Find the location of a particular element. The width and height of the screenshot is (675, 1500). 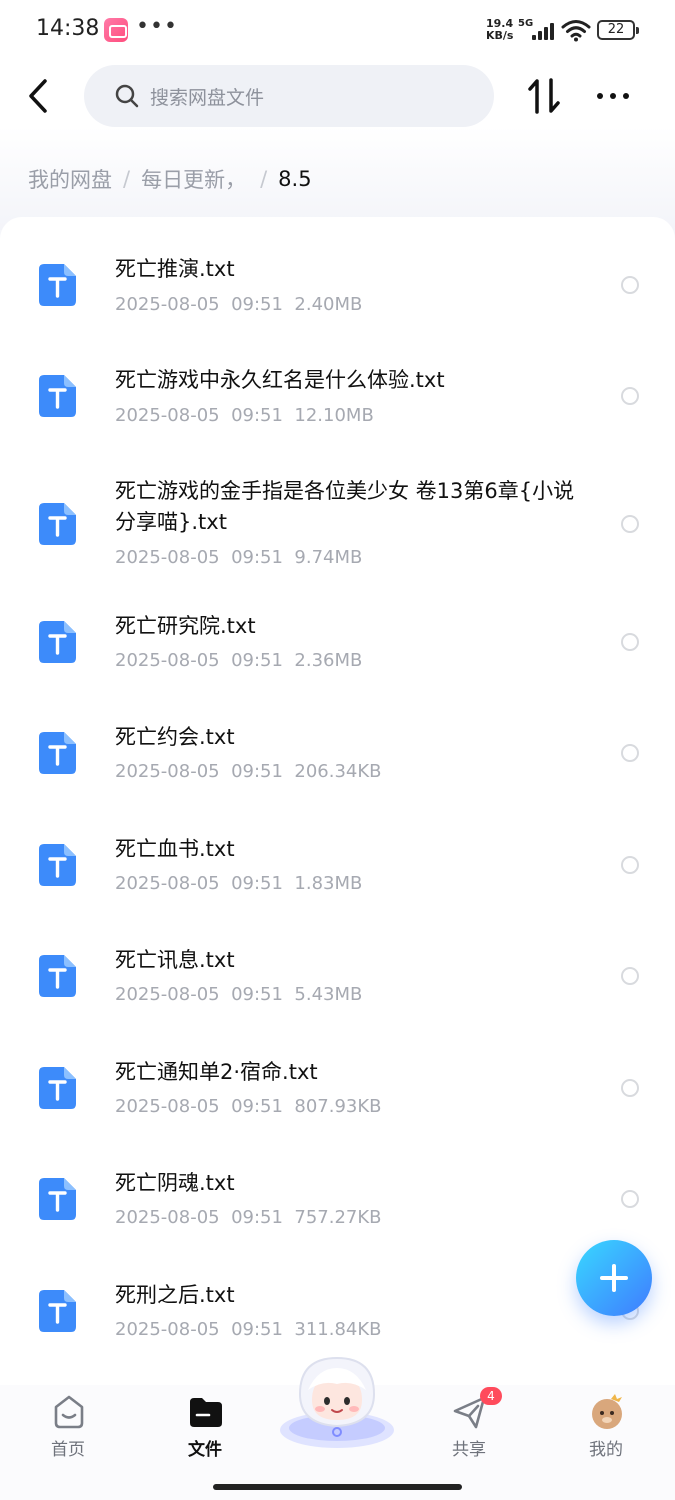

network-speed: 19.4 KB/s is located at coordinates (499, 30).